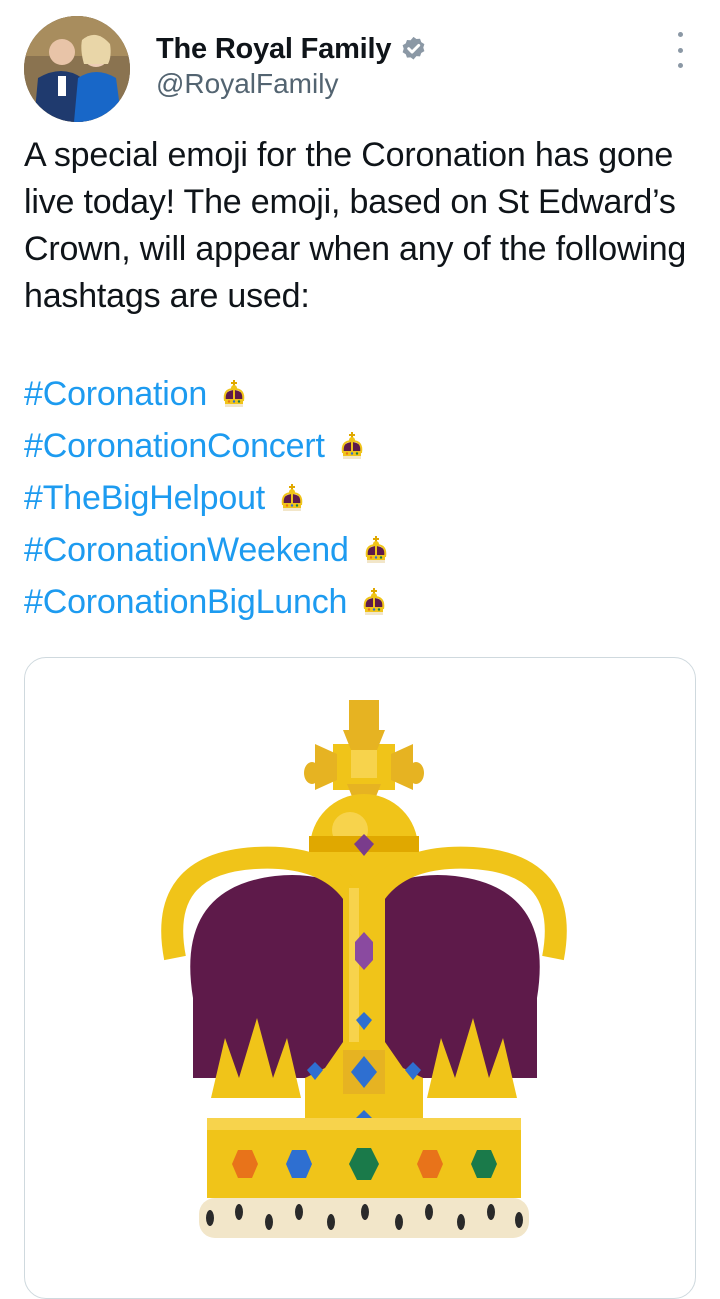 This screenshot has height=1299, width=720. I want to click on hashtag-link: #TheBigHelpout, so click(144, 498).